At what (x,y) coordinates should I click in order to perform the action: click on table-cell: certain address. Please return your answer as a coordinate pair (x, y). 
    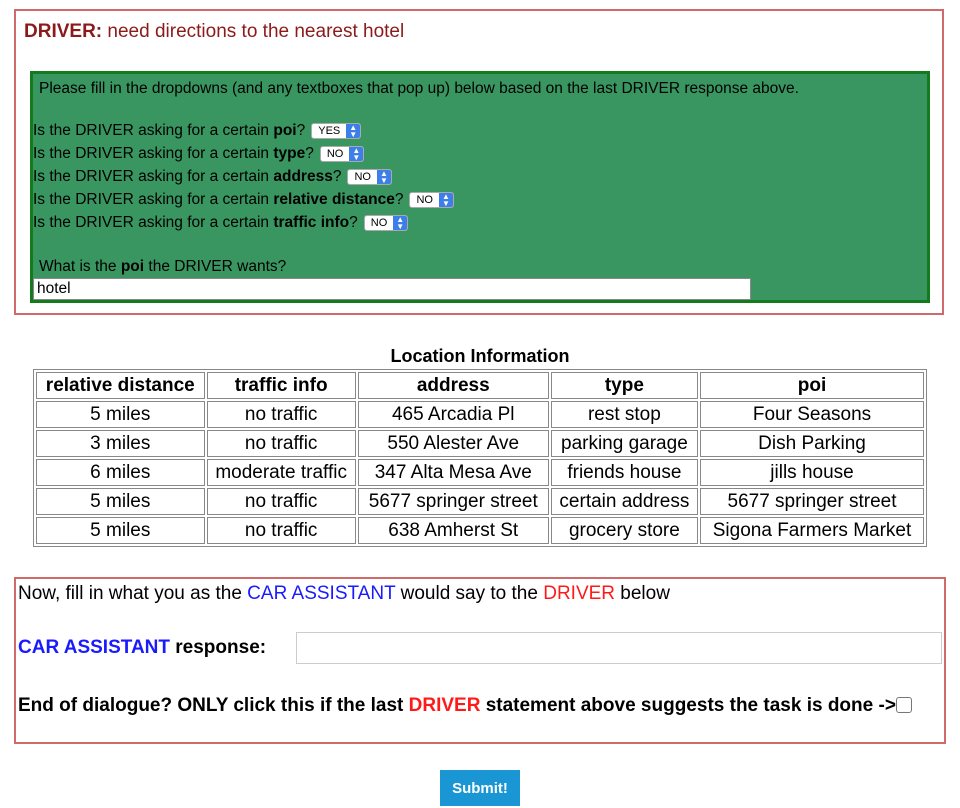
    Looking at the image, I should click on (624, 501).